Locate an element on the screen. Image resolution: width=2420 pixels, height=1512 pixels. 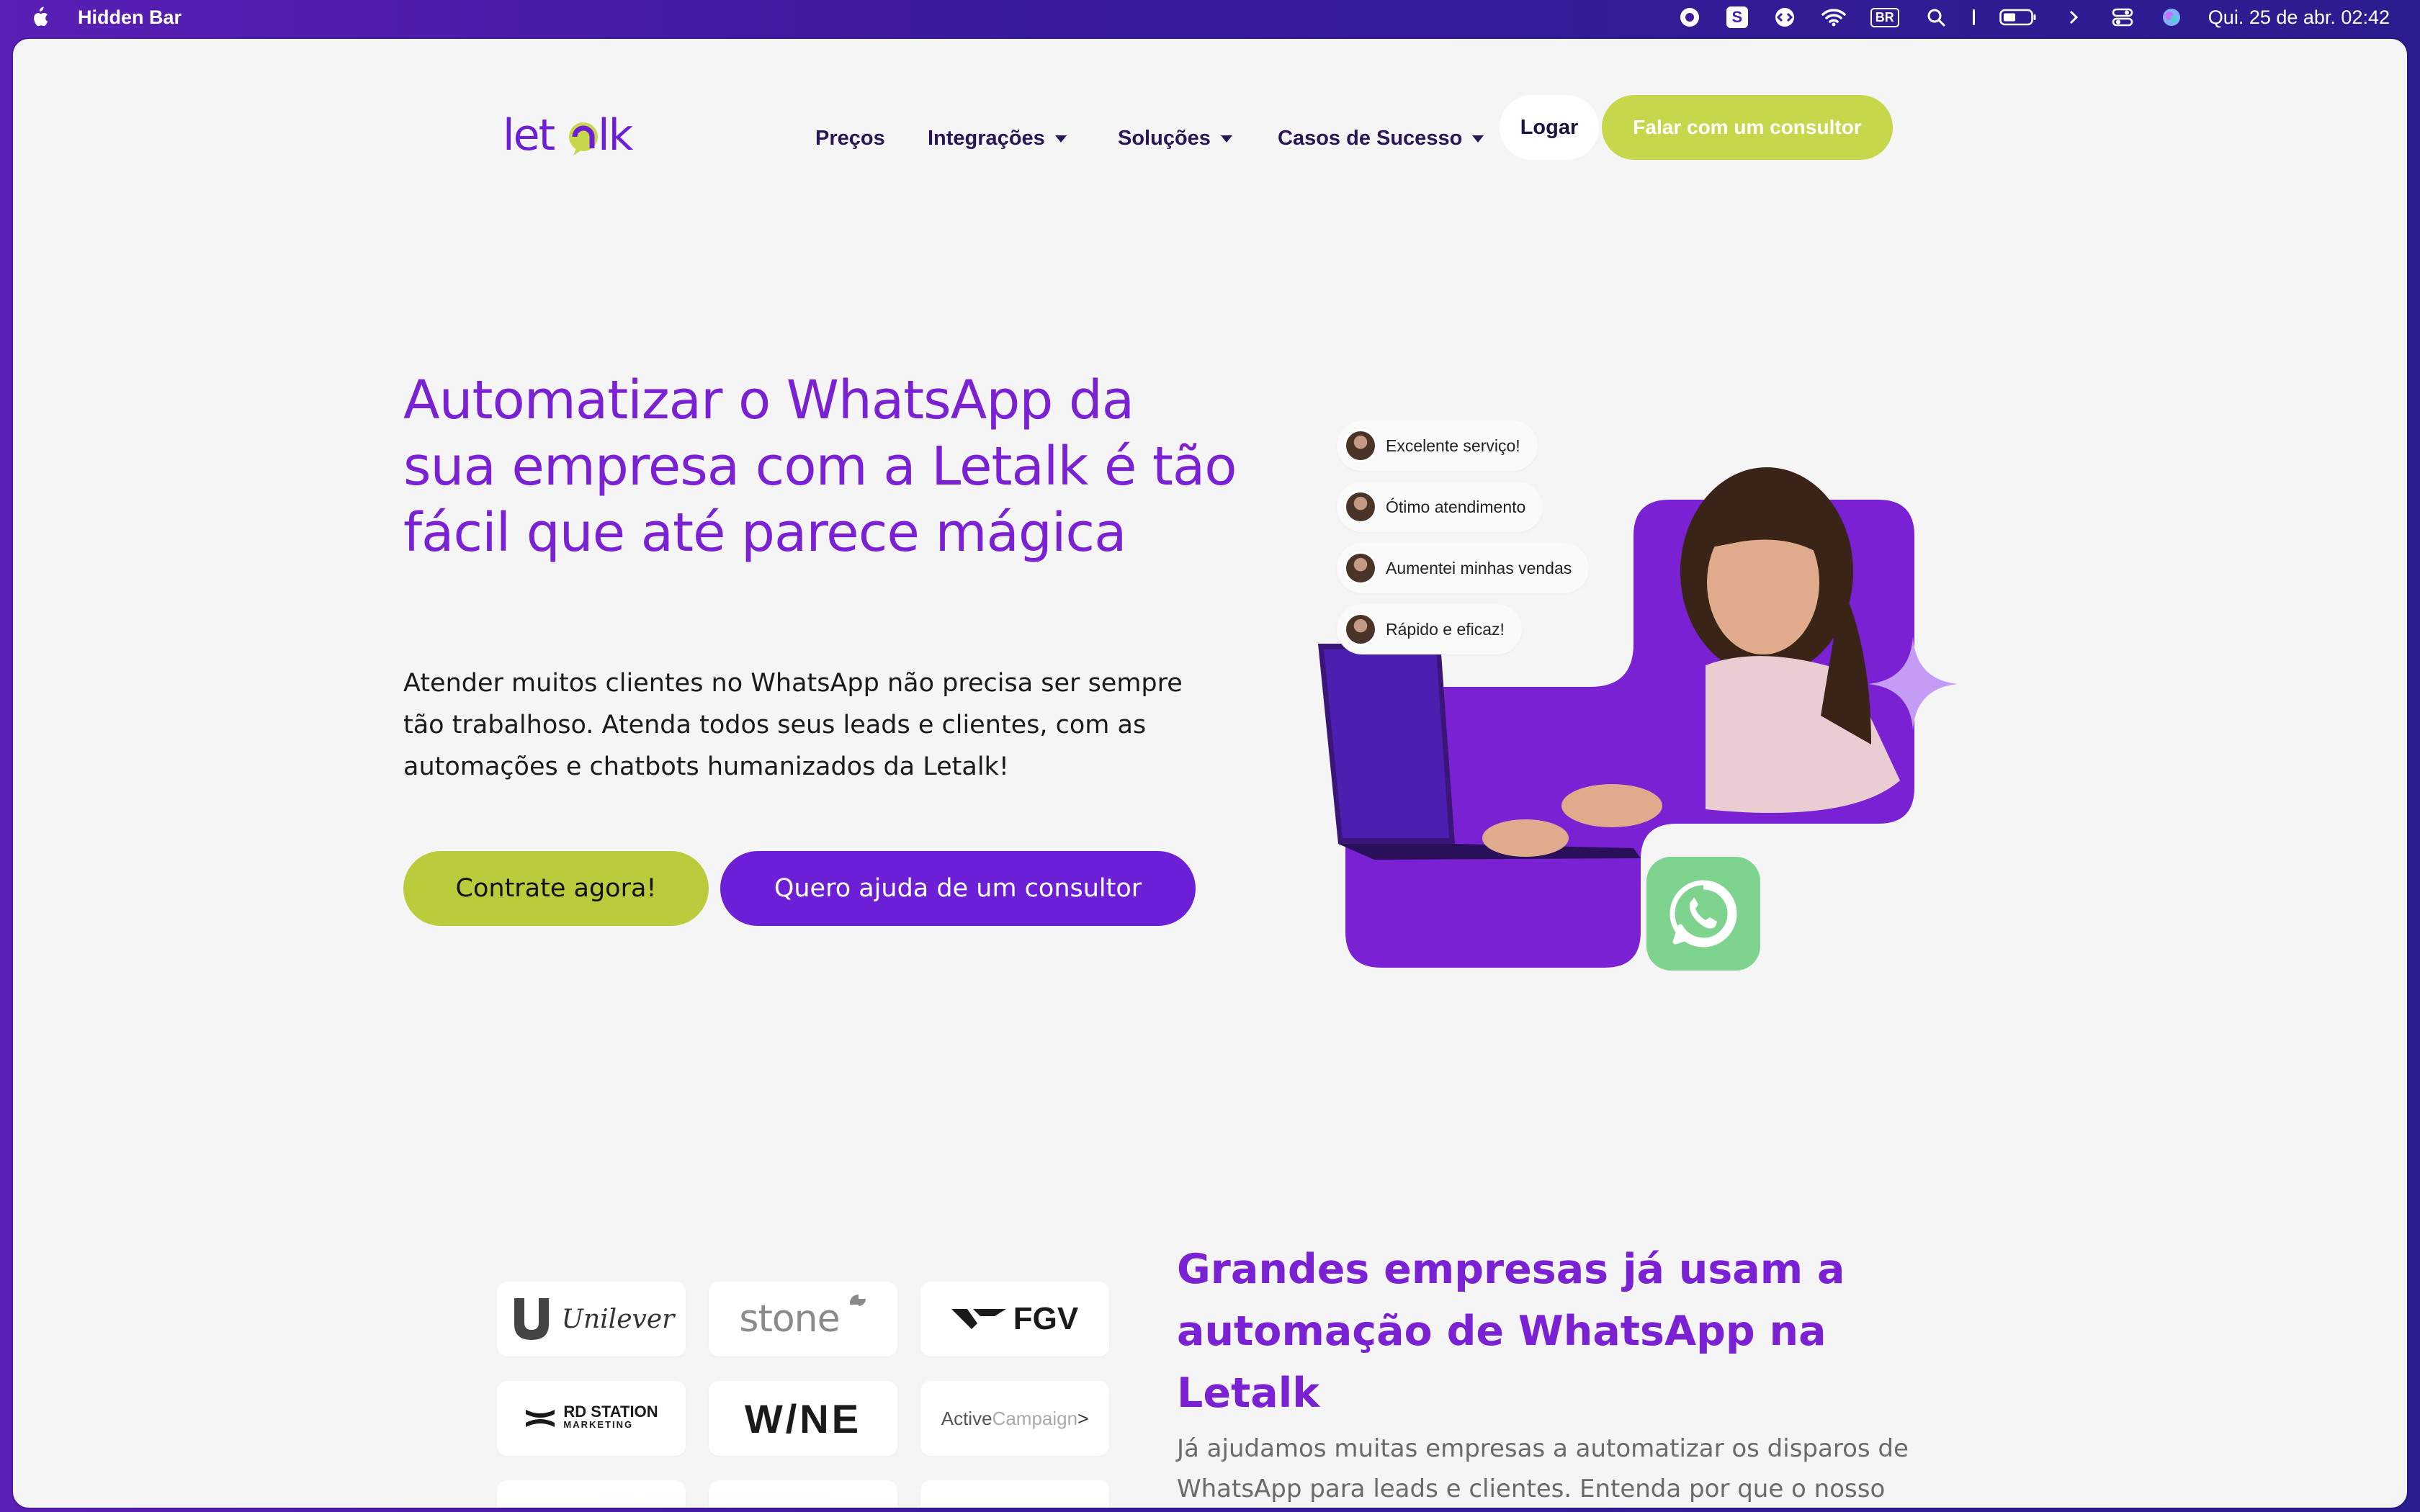
login-button: Logar is located at coordinates (1550, 127).